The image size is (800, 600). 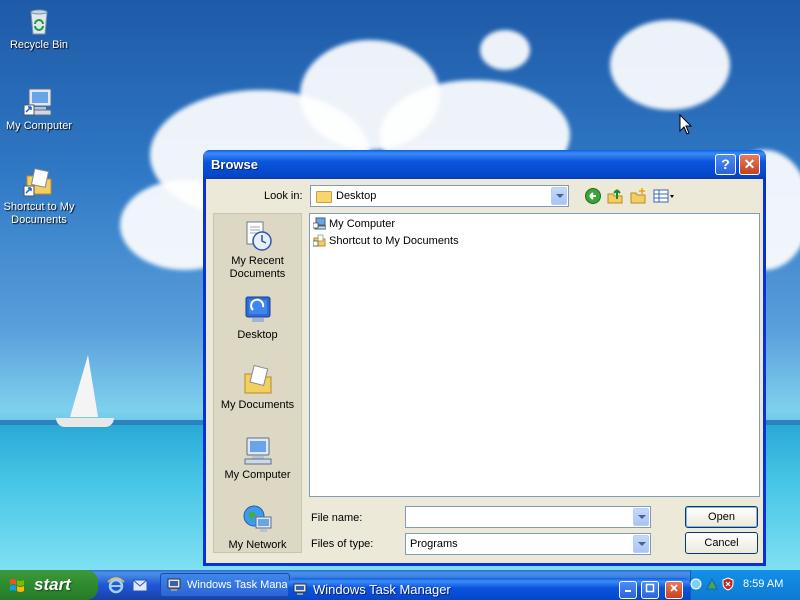 I want to click on desktop-icon-label: My Computer, so click(x=39, y=126).